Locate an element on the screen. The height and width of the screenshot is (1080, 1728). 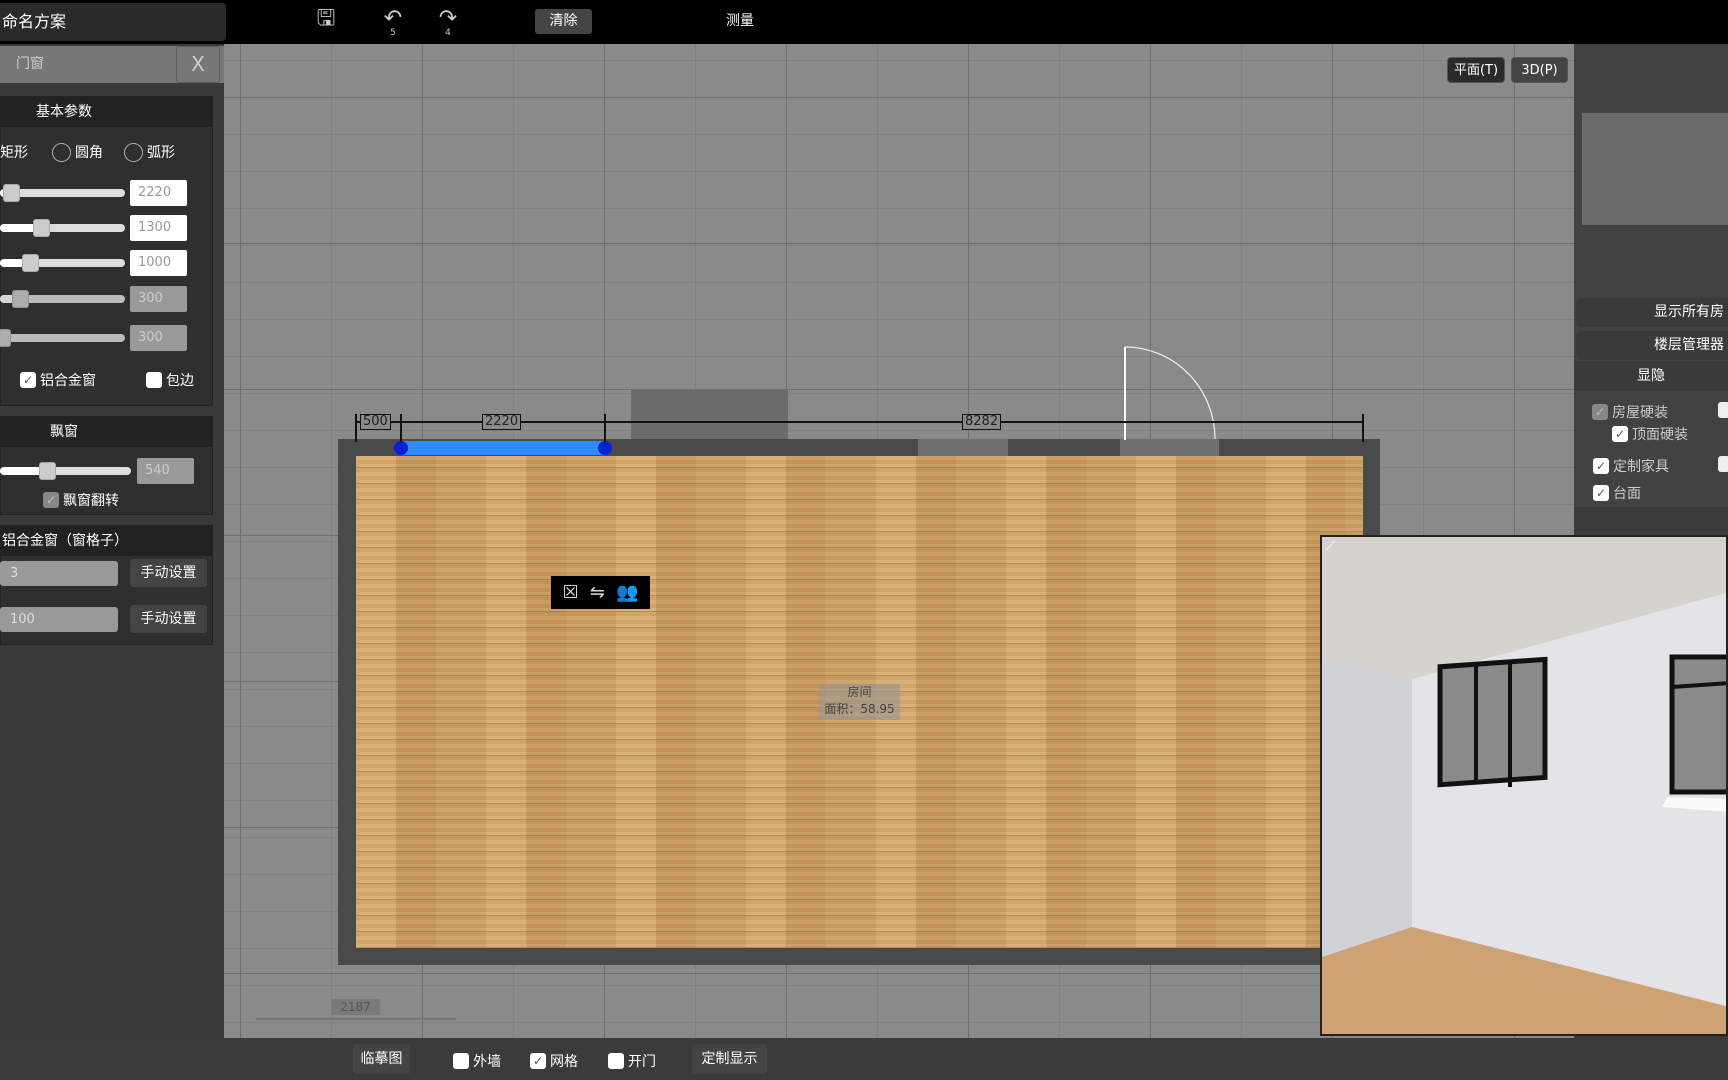
bay-depth-input: 540 is located at coordinates (165, 471).